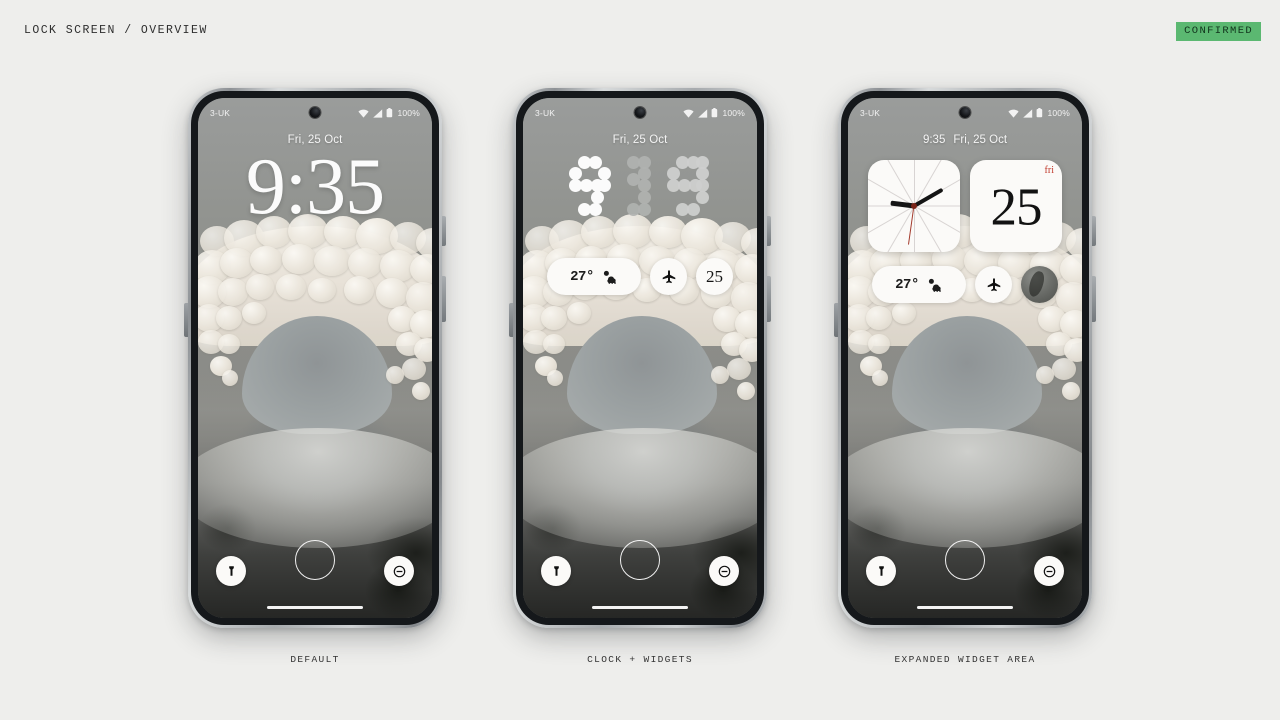  What do you see at coordinates (1039, 284) in the screenshot?
I see `photo-widget` at bounding box center [1039, 284].